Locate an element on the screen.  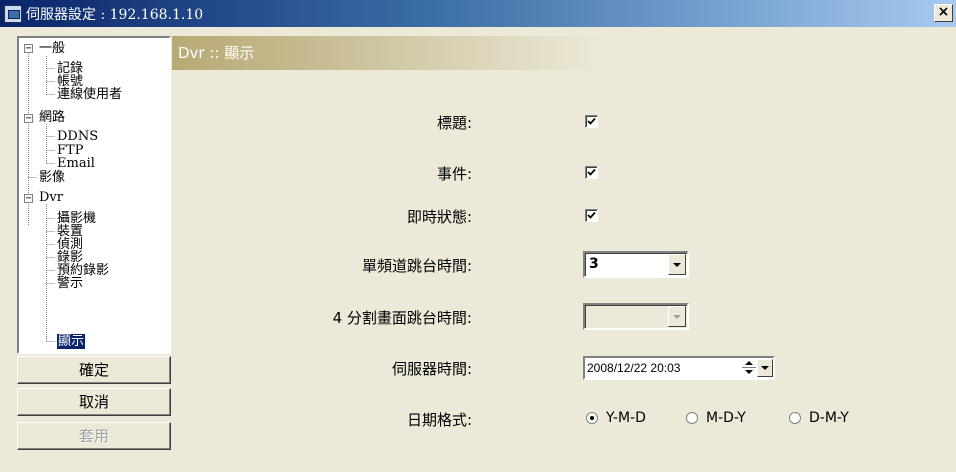
server-time-picker: 2008/12/22 20:03 is located at coordinates (679, 368).